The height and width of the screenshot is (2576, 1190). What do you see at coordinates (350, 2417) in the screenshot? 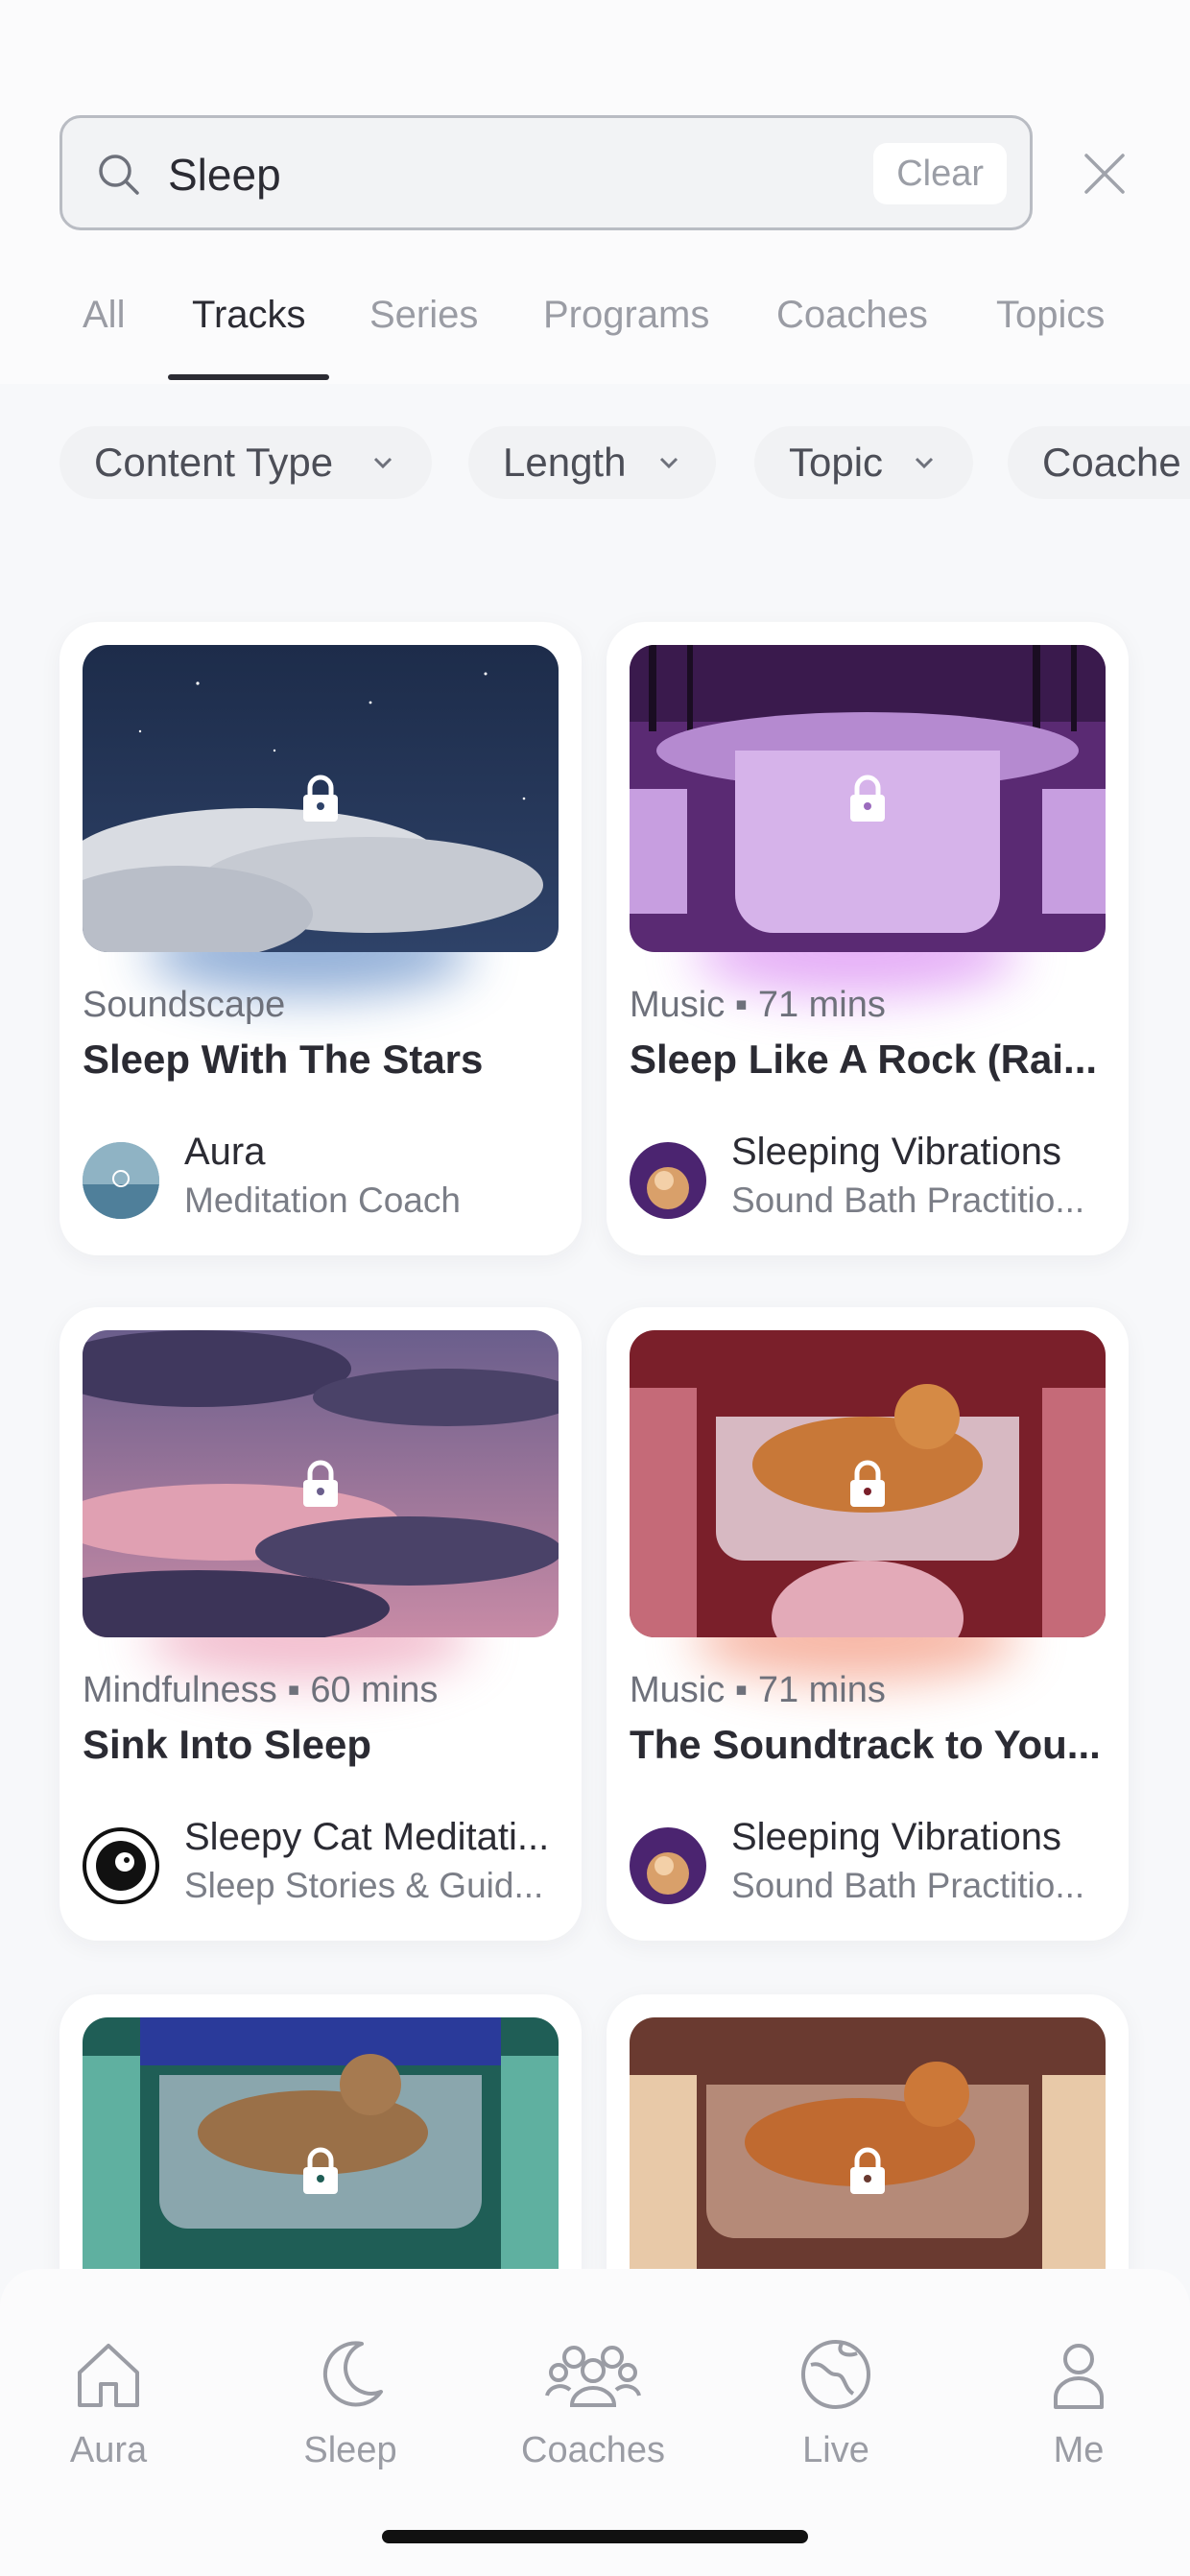
I see `nav-sleep: Sleep` at bounding box center [350, 2417].